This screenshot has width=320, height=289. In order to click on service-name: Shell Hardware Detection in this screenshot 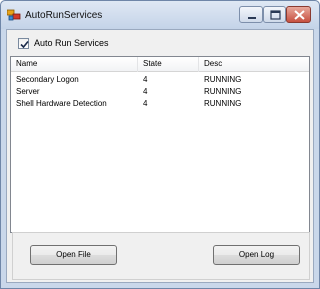, I will do `click(61, 103)`.